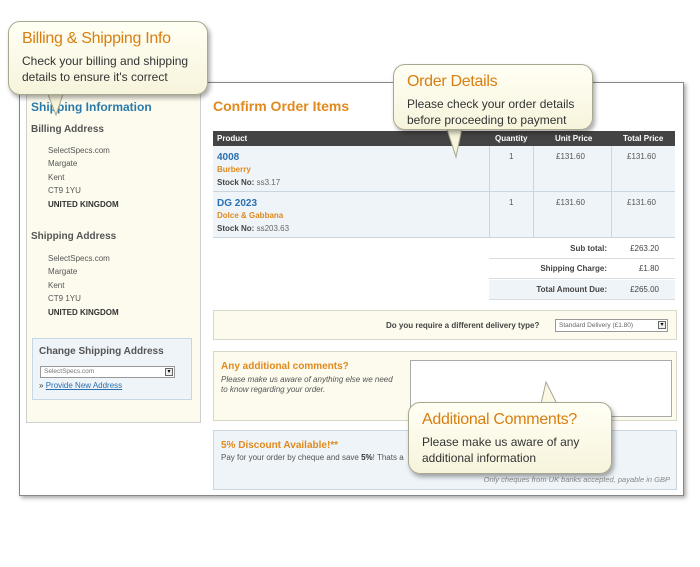  I want to click on total-due-value: £265.00, so click(644, 289).